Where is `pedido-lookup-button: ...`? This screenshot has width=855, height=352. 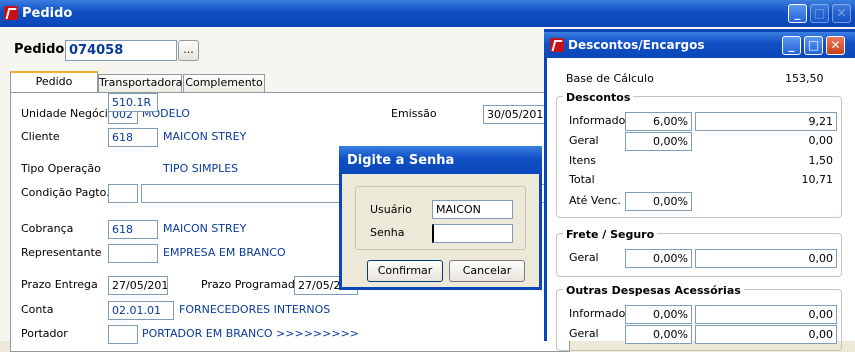 pedido-lookup-button: ... is located at coordinates (188, 50).